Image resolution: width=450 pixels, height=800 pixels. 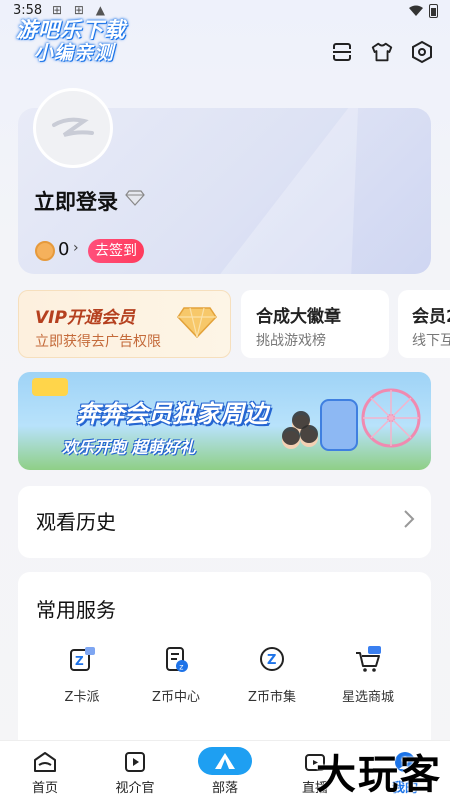 I want to click on avatar-logo-icon, so click(x=73, y=127).